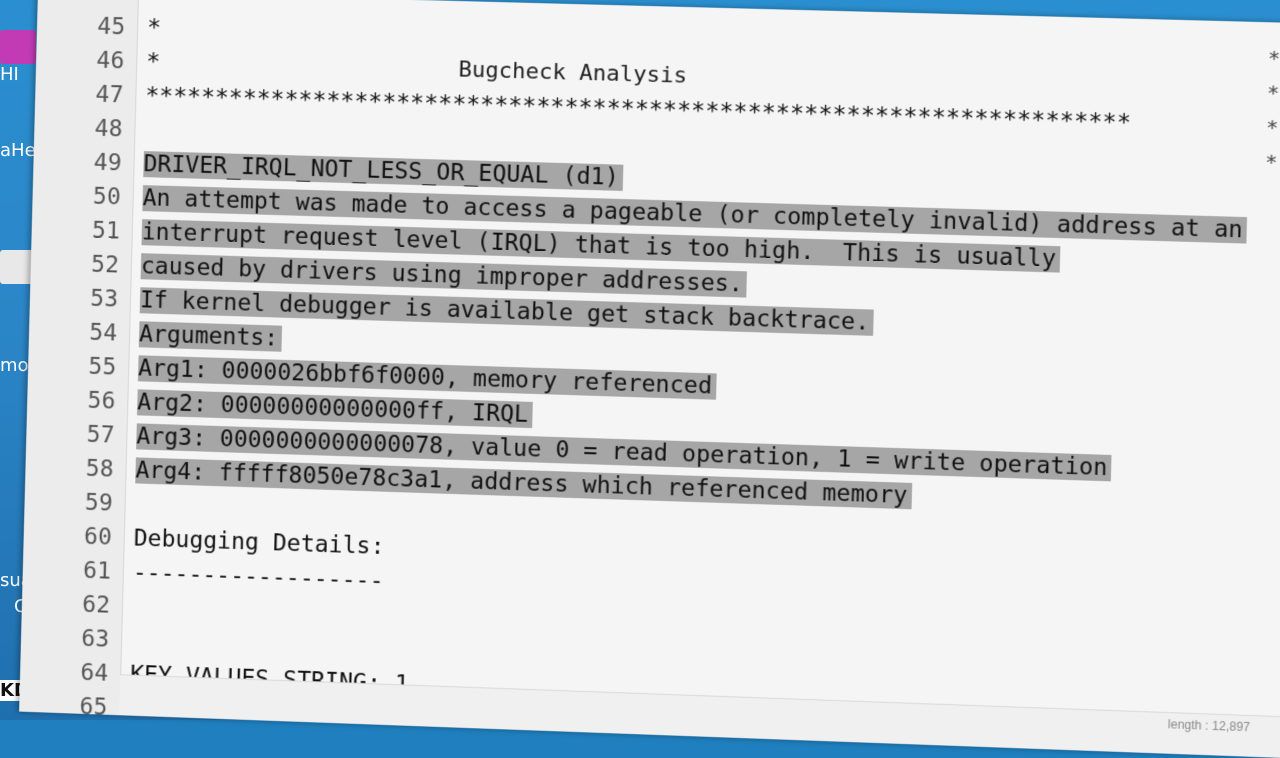 This screenshot has width=1280, height=758. Describe the element at coordinates (14, 365) in the screenshot. I see `desktop-icon-label: mo` at that location.